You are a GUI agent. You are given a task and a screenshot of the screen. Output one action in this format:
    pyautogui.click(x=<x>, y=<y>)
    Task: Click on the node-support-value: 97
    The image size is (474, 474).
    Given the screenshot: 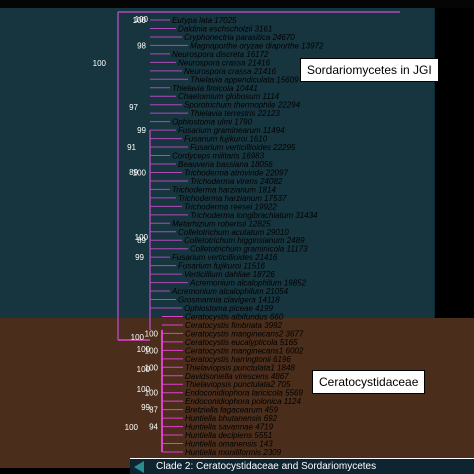 What is the action you would take?
    pyautogui.click(x=133, y=107)
    